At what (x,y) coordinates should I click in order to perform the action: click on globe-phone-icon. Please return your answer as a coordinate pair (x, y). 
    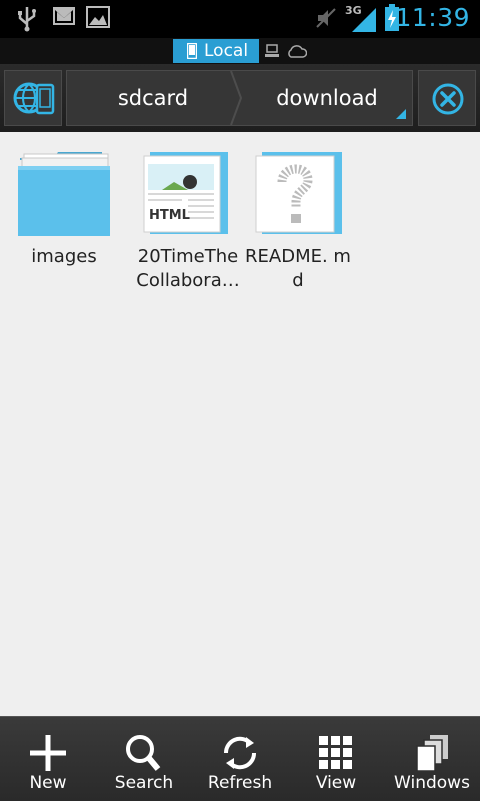
    Looking at the image, I should click on (34, 98).